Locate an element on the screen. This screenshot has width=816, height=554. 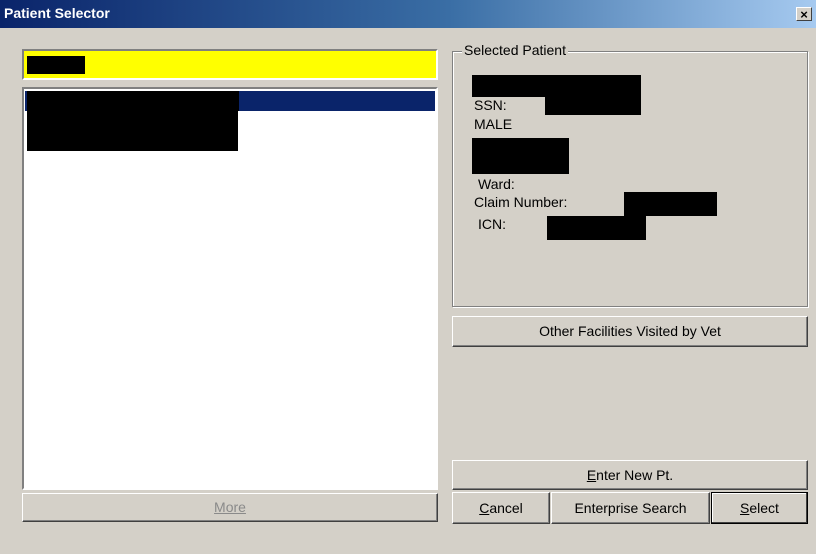
enter-new-pt-label: nter New Pt. is located at coordinates (635, 475).